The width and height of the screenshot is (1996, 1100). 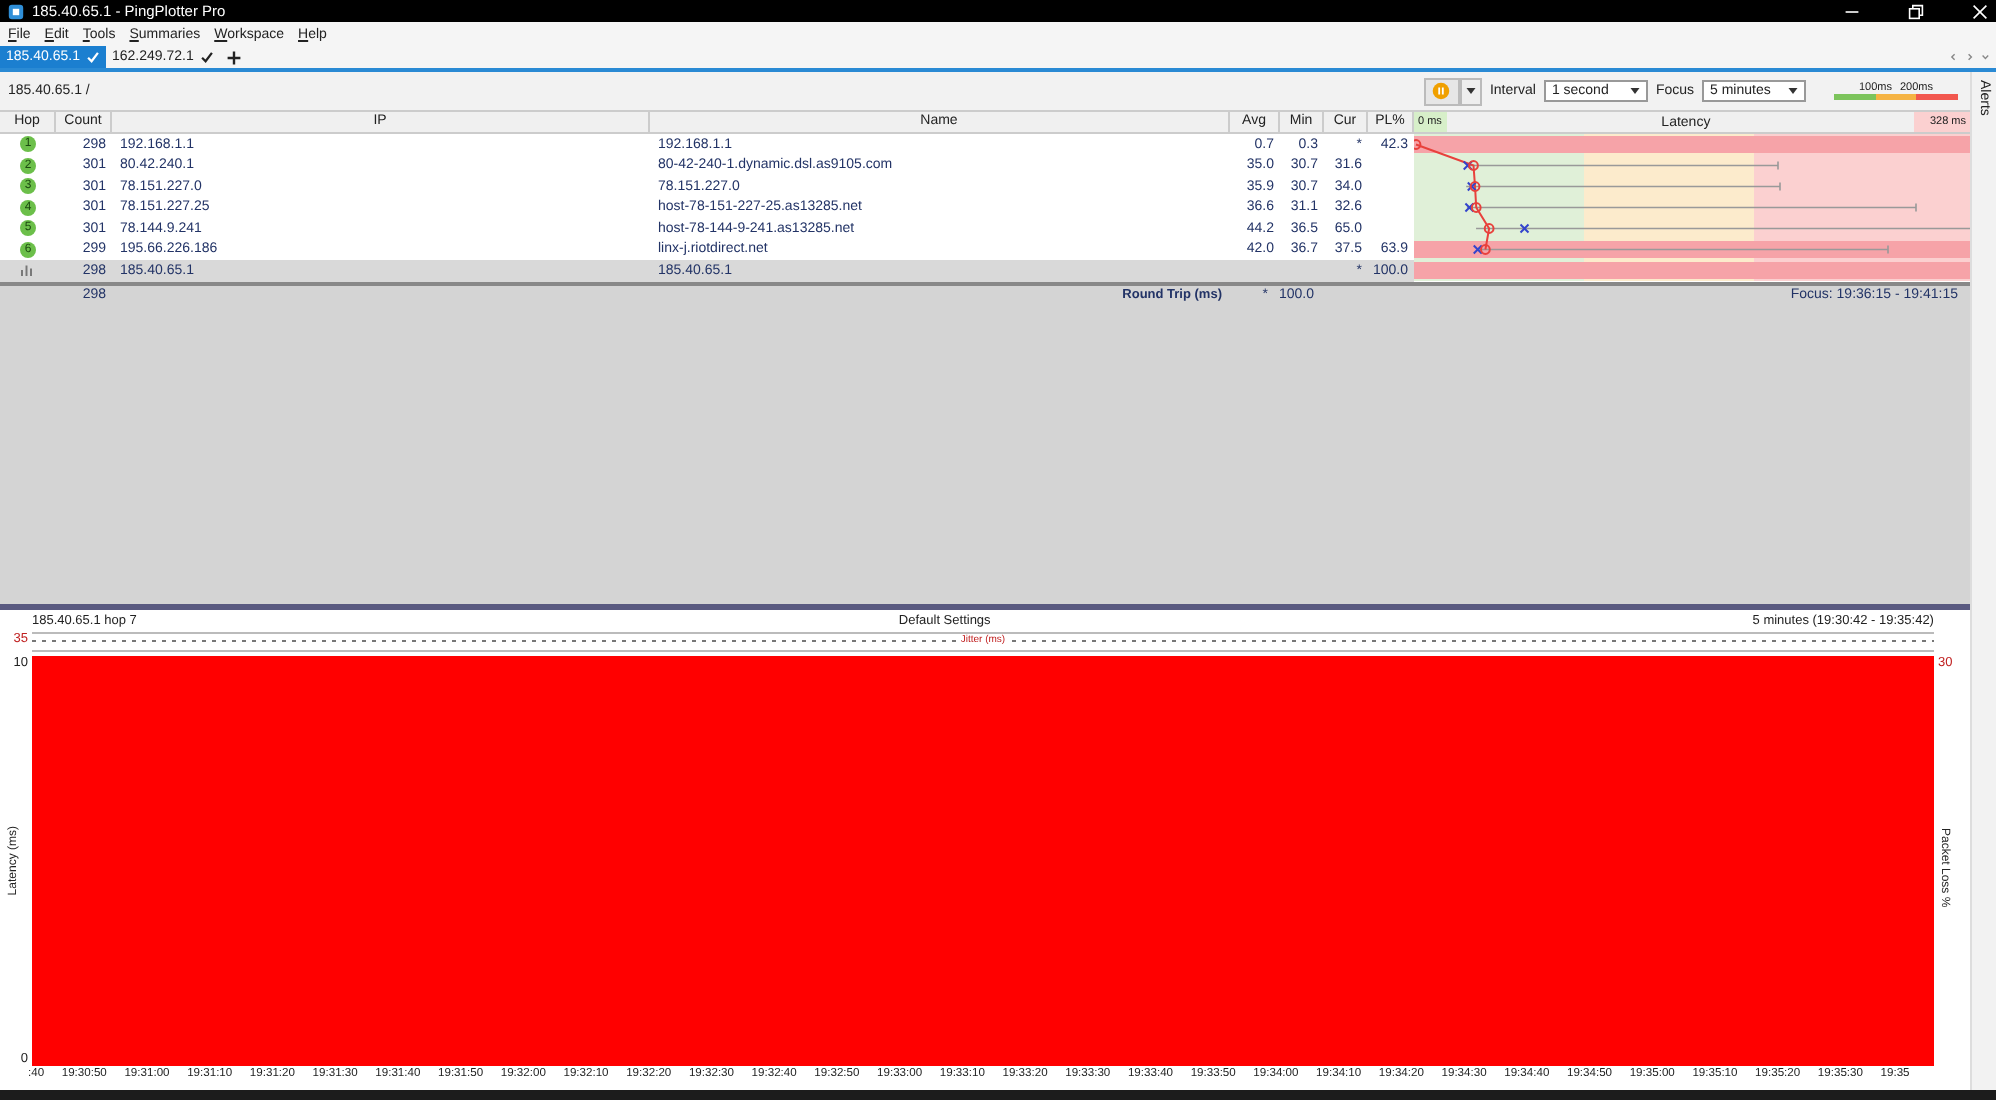 What do you see at coordinates (1980, 11) in the screenshot?
I see `close-icon` at bounding box center [1980, 11].